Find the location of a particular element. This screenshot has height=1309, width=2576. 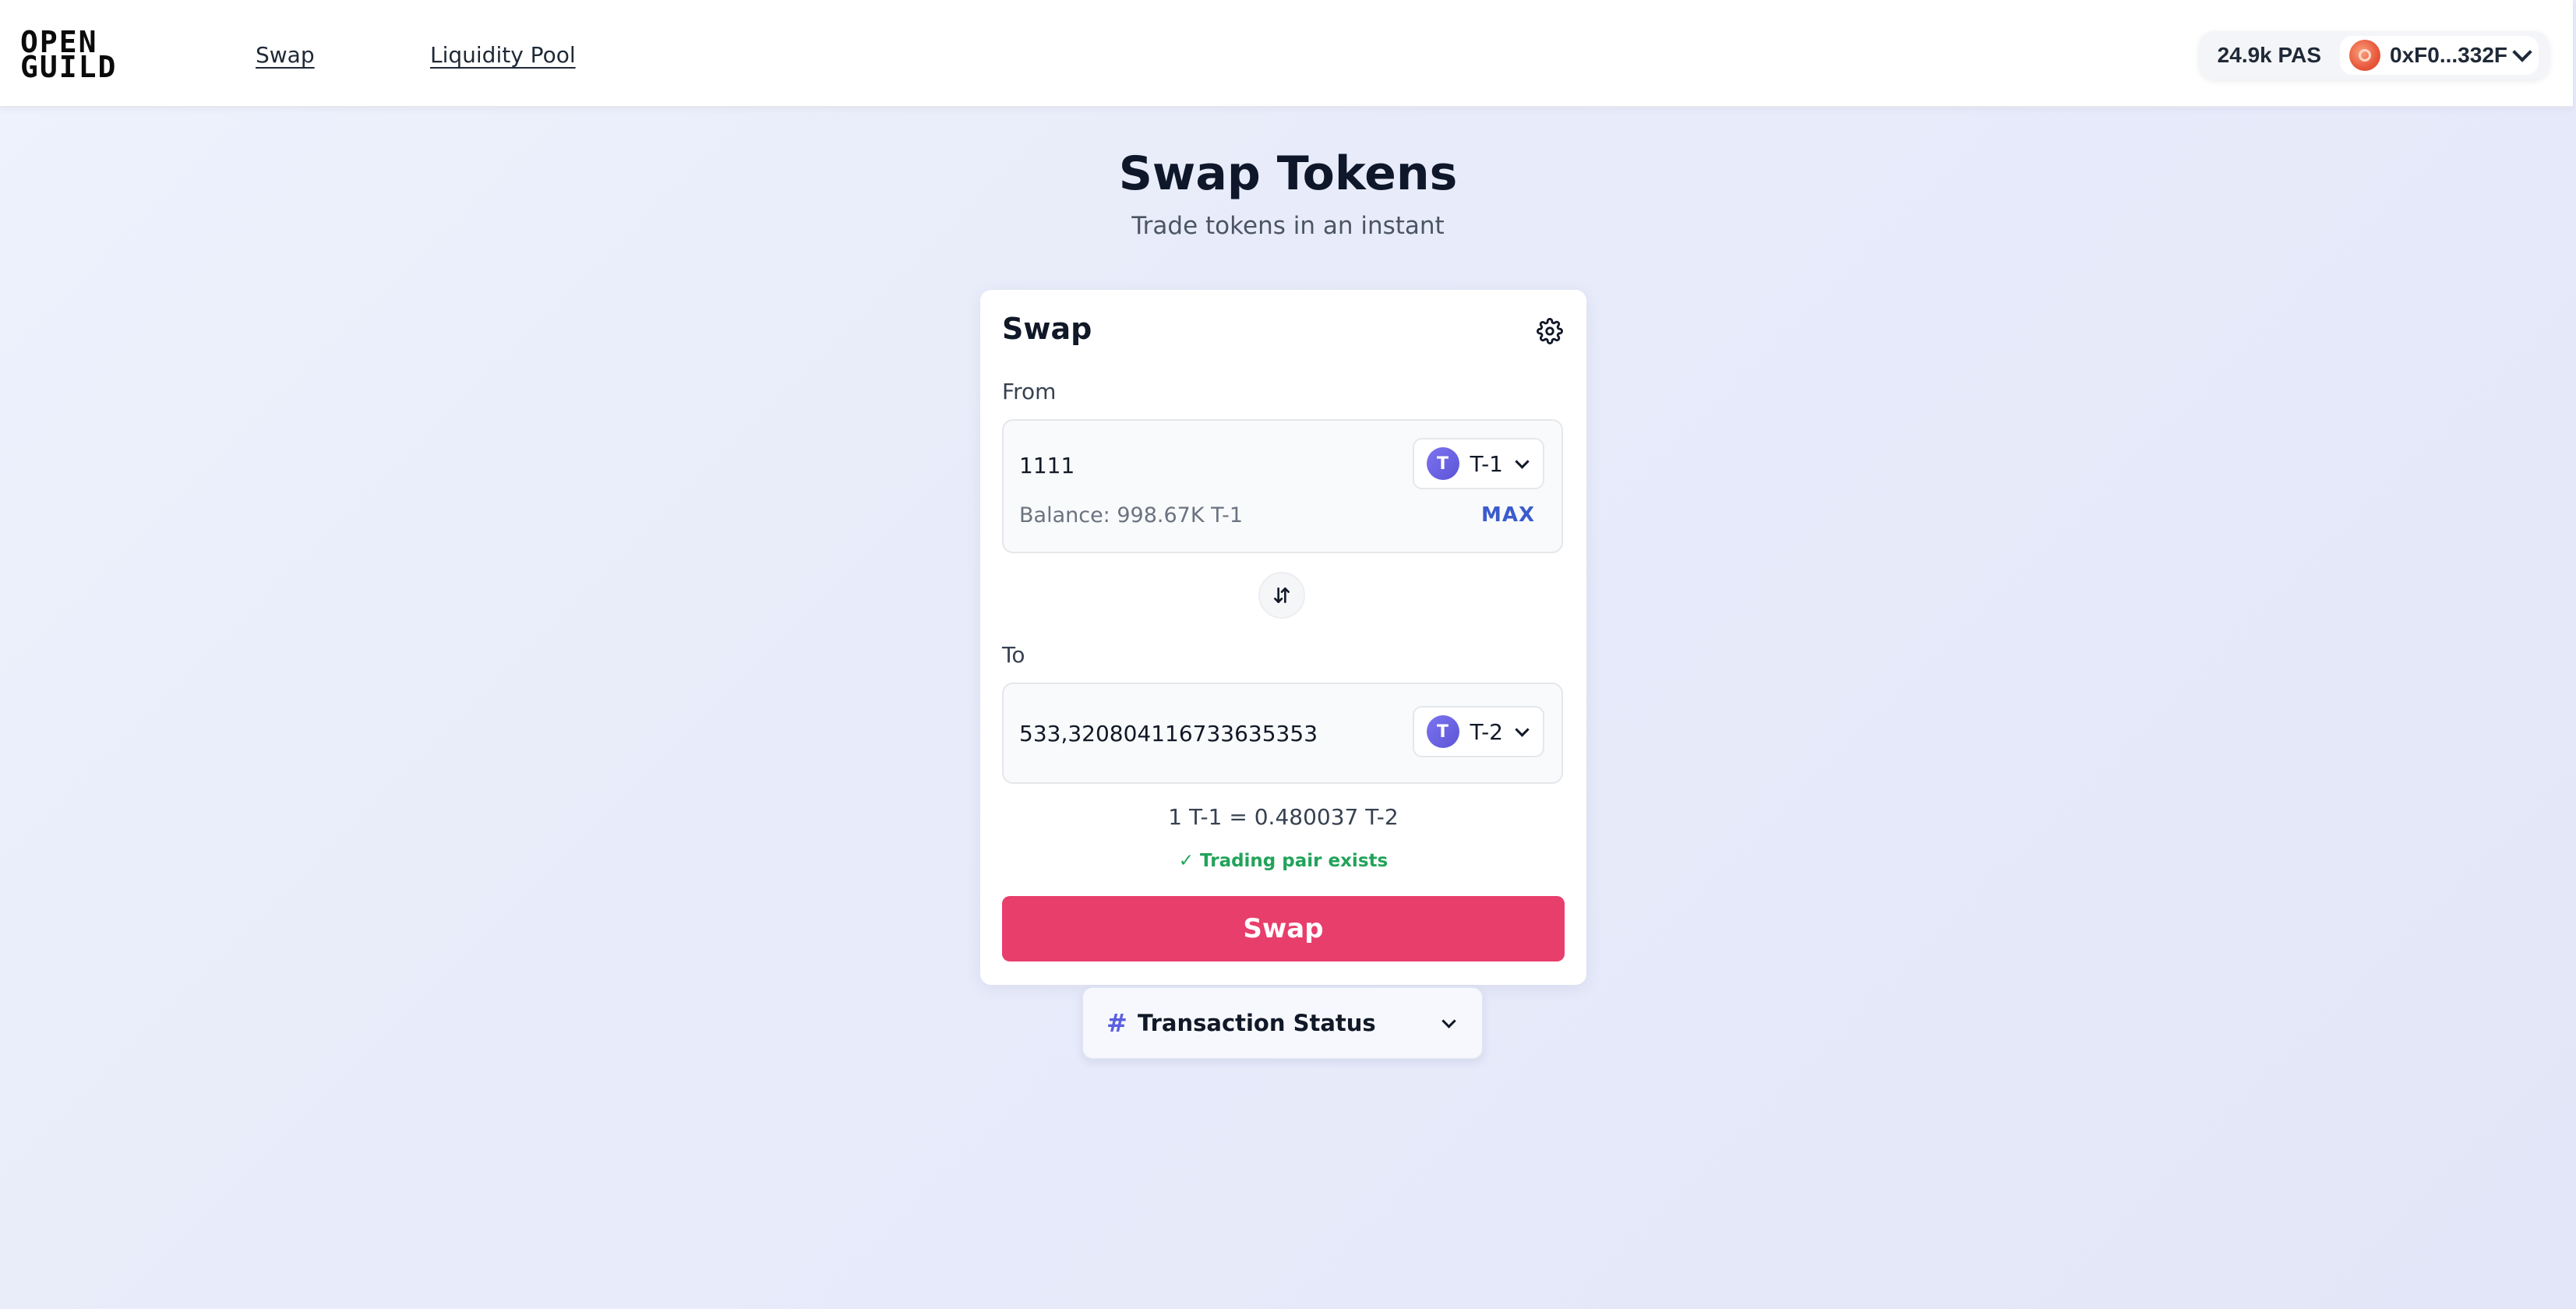

to-amount-input is located at coordinates (1202, 733).